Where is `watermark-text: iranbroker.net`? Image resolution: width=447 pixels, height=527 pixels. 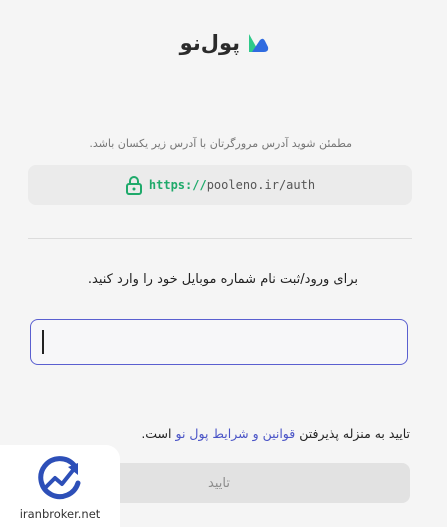 watermark-text: iranbroker.net is located at coordinates (60, 514).